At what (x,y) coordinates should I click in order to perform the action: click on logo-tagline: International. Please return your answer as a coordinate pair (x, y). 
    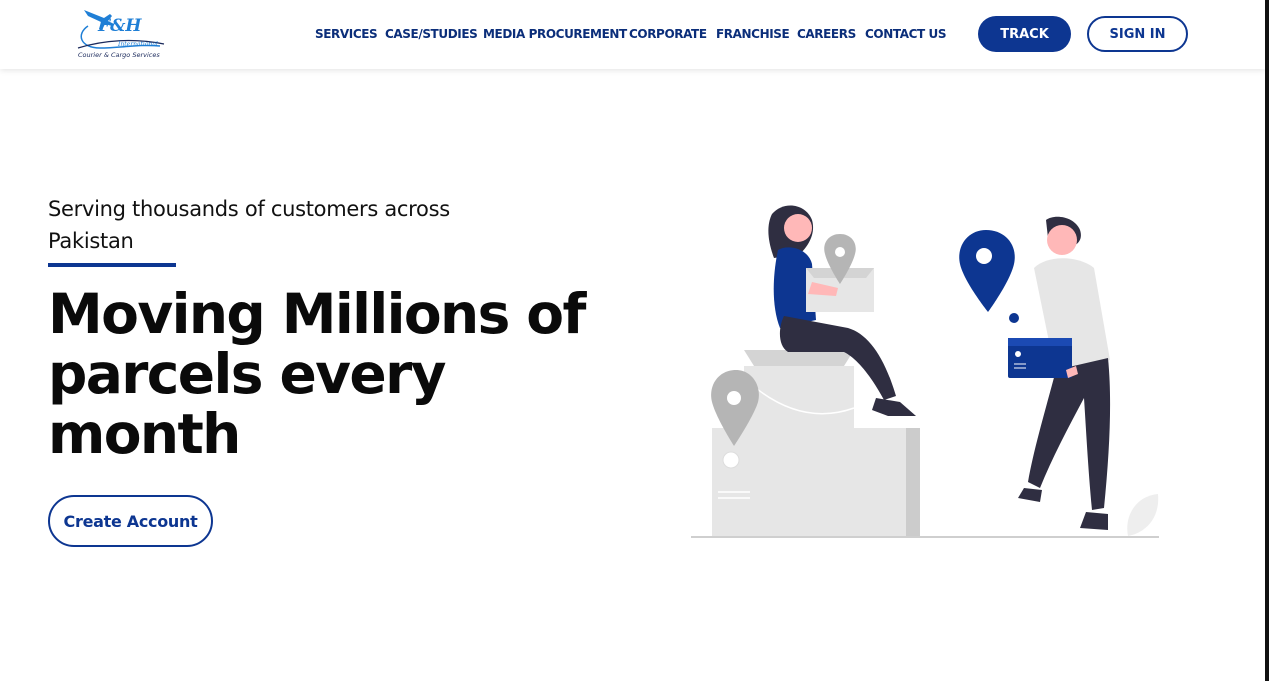
    Looking at the image, I should click on (138, 44).